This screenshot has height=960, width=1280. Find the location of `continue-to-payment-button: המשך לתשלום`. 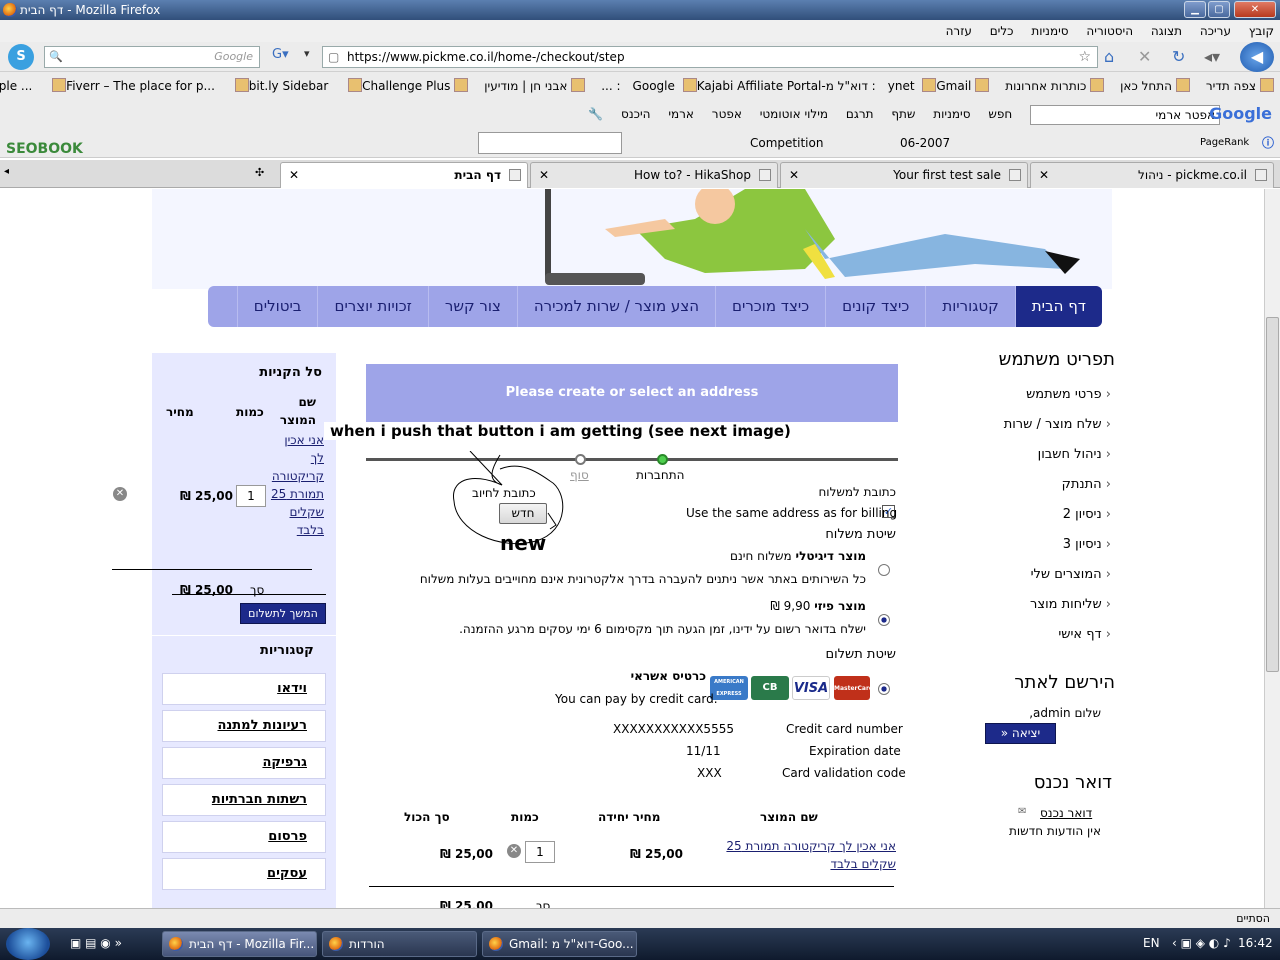

continue-to-payment-button: המשך לתשלום is located at coordinates (283, 613).